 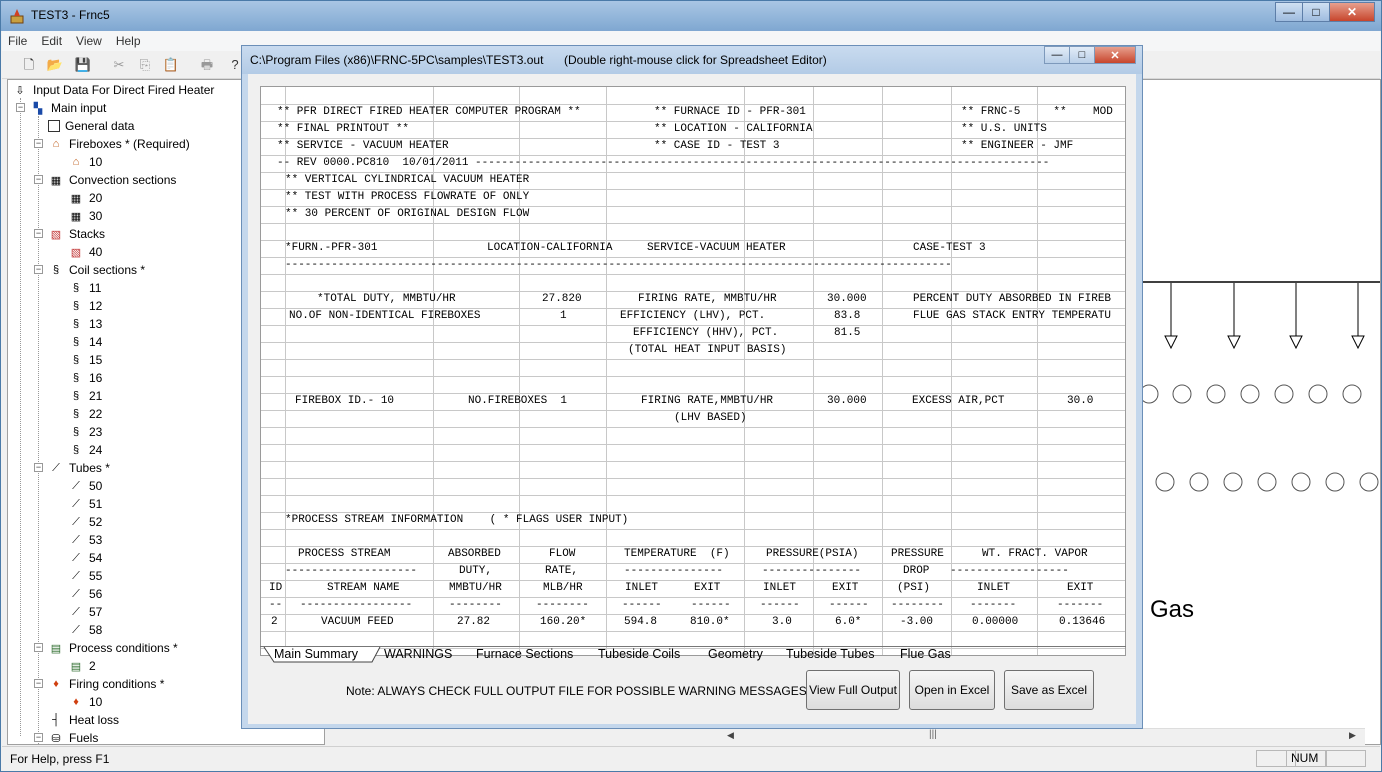 I want to click on coil-icon: §, so click(x=76, y=324).